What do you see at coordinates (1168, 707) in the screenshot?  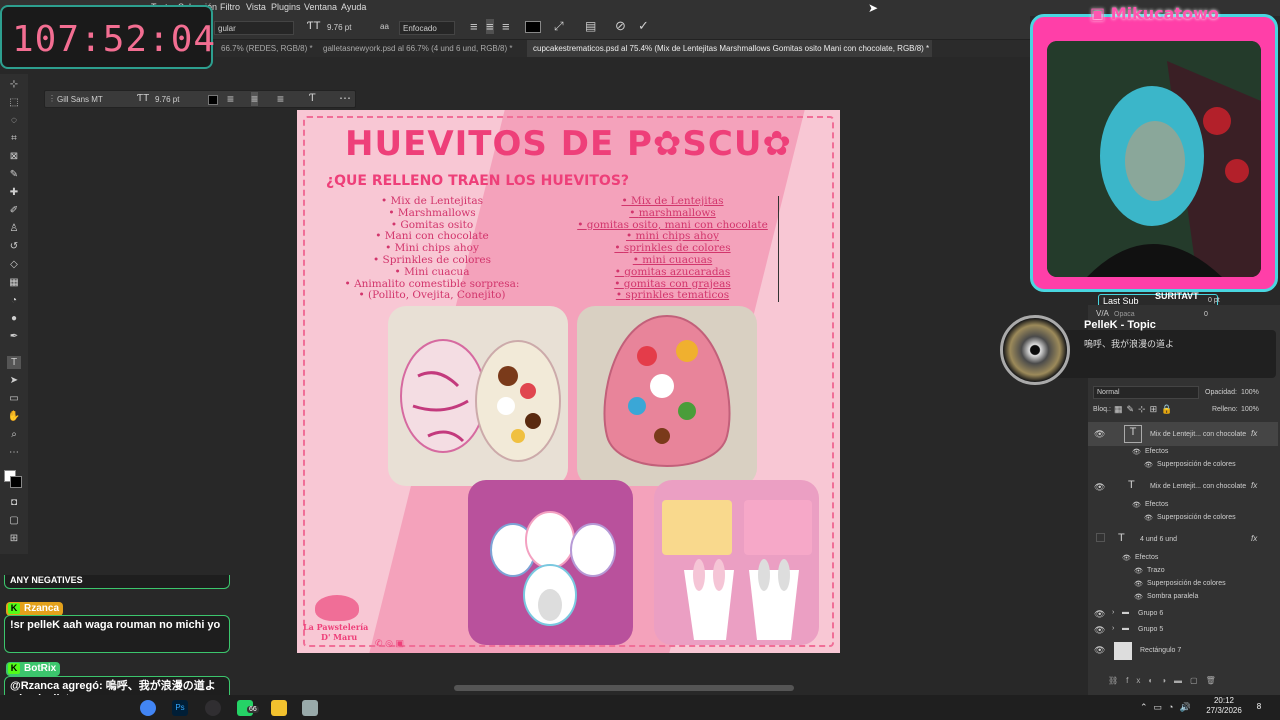 I see `system-tray-icons: ⌃▭◔🔊` at bounding box center [1168, 707].